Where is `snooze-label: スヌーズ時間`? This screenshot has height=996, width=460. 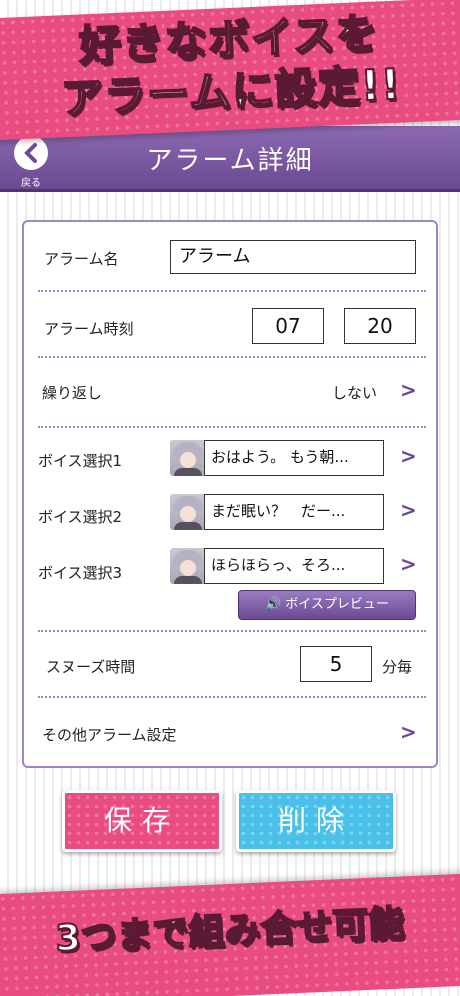
snooze-label: スヌーズ時間 is located at coordinates (91, 667).